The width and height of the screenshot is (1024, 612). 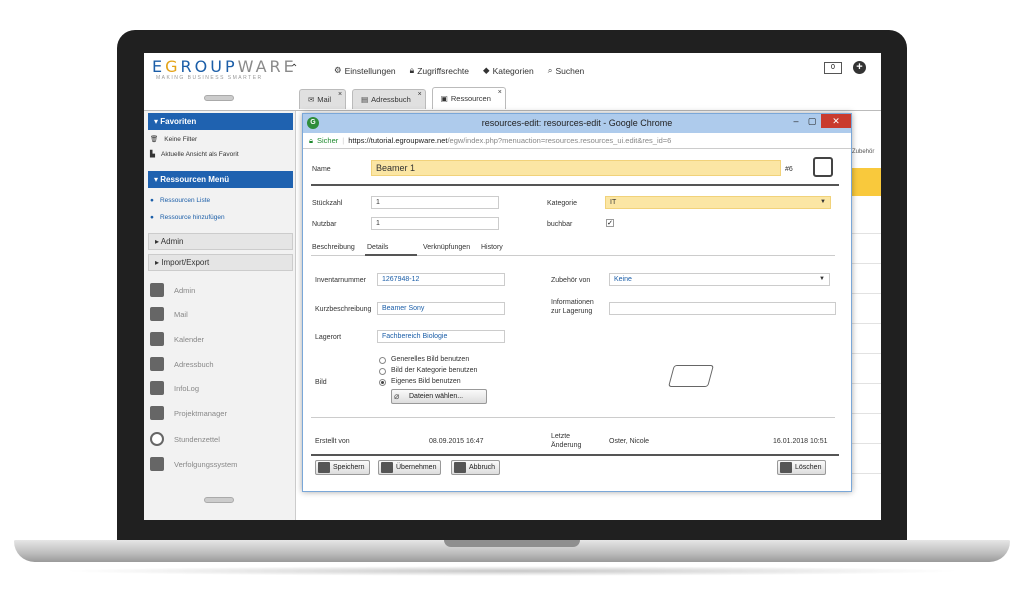 What do you see at coordinates (187, 388) in the screenshot?
I see `app-label: InfoLog` at bounding box center [187, 388].